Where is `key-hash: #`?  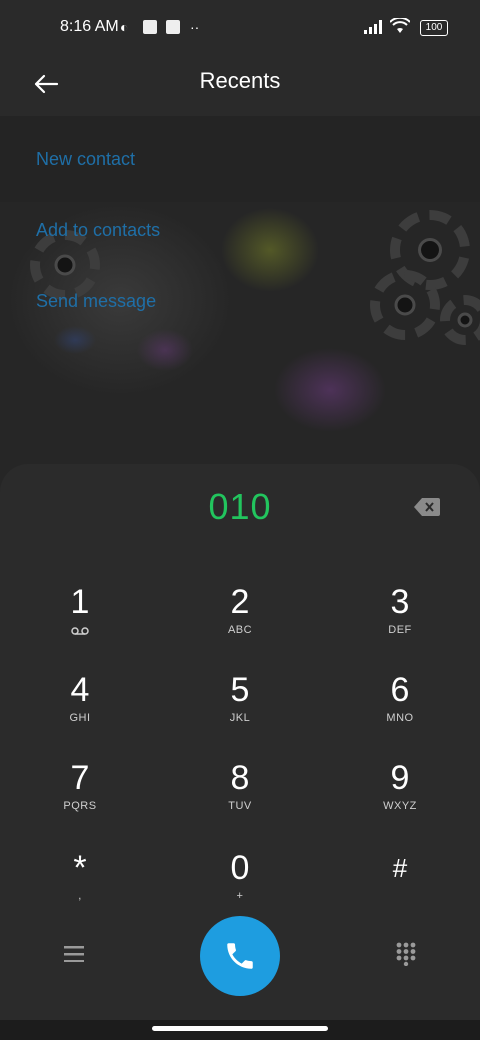 key-hash: # is located at coordinates (400, 888).